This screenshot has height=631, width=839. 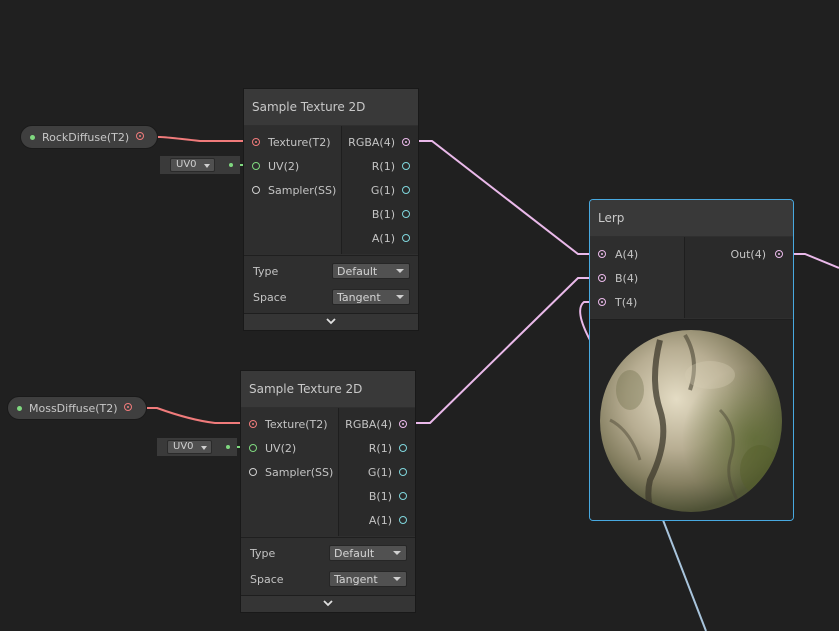 I want to click on slot-label: RGBA(4), so click(x=371, y=142).